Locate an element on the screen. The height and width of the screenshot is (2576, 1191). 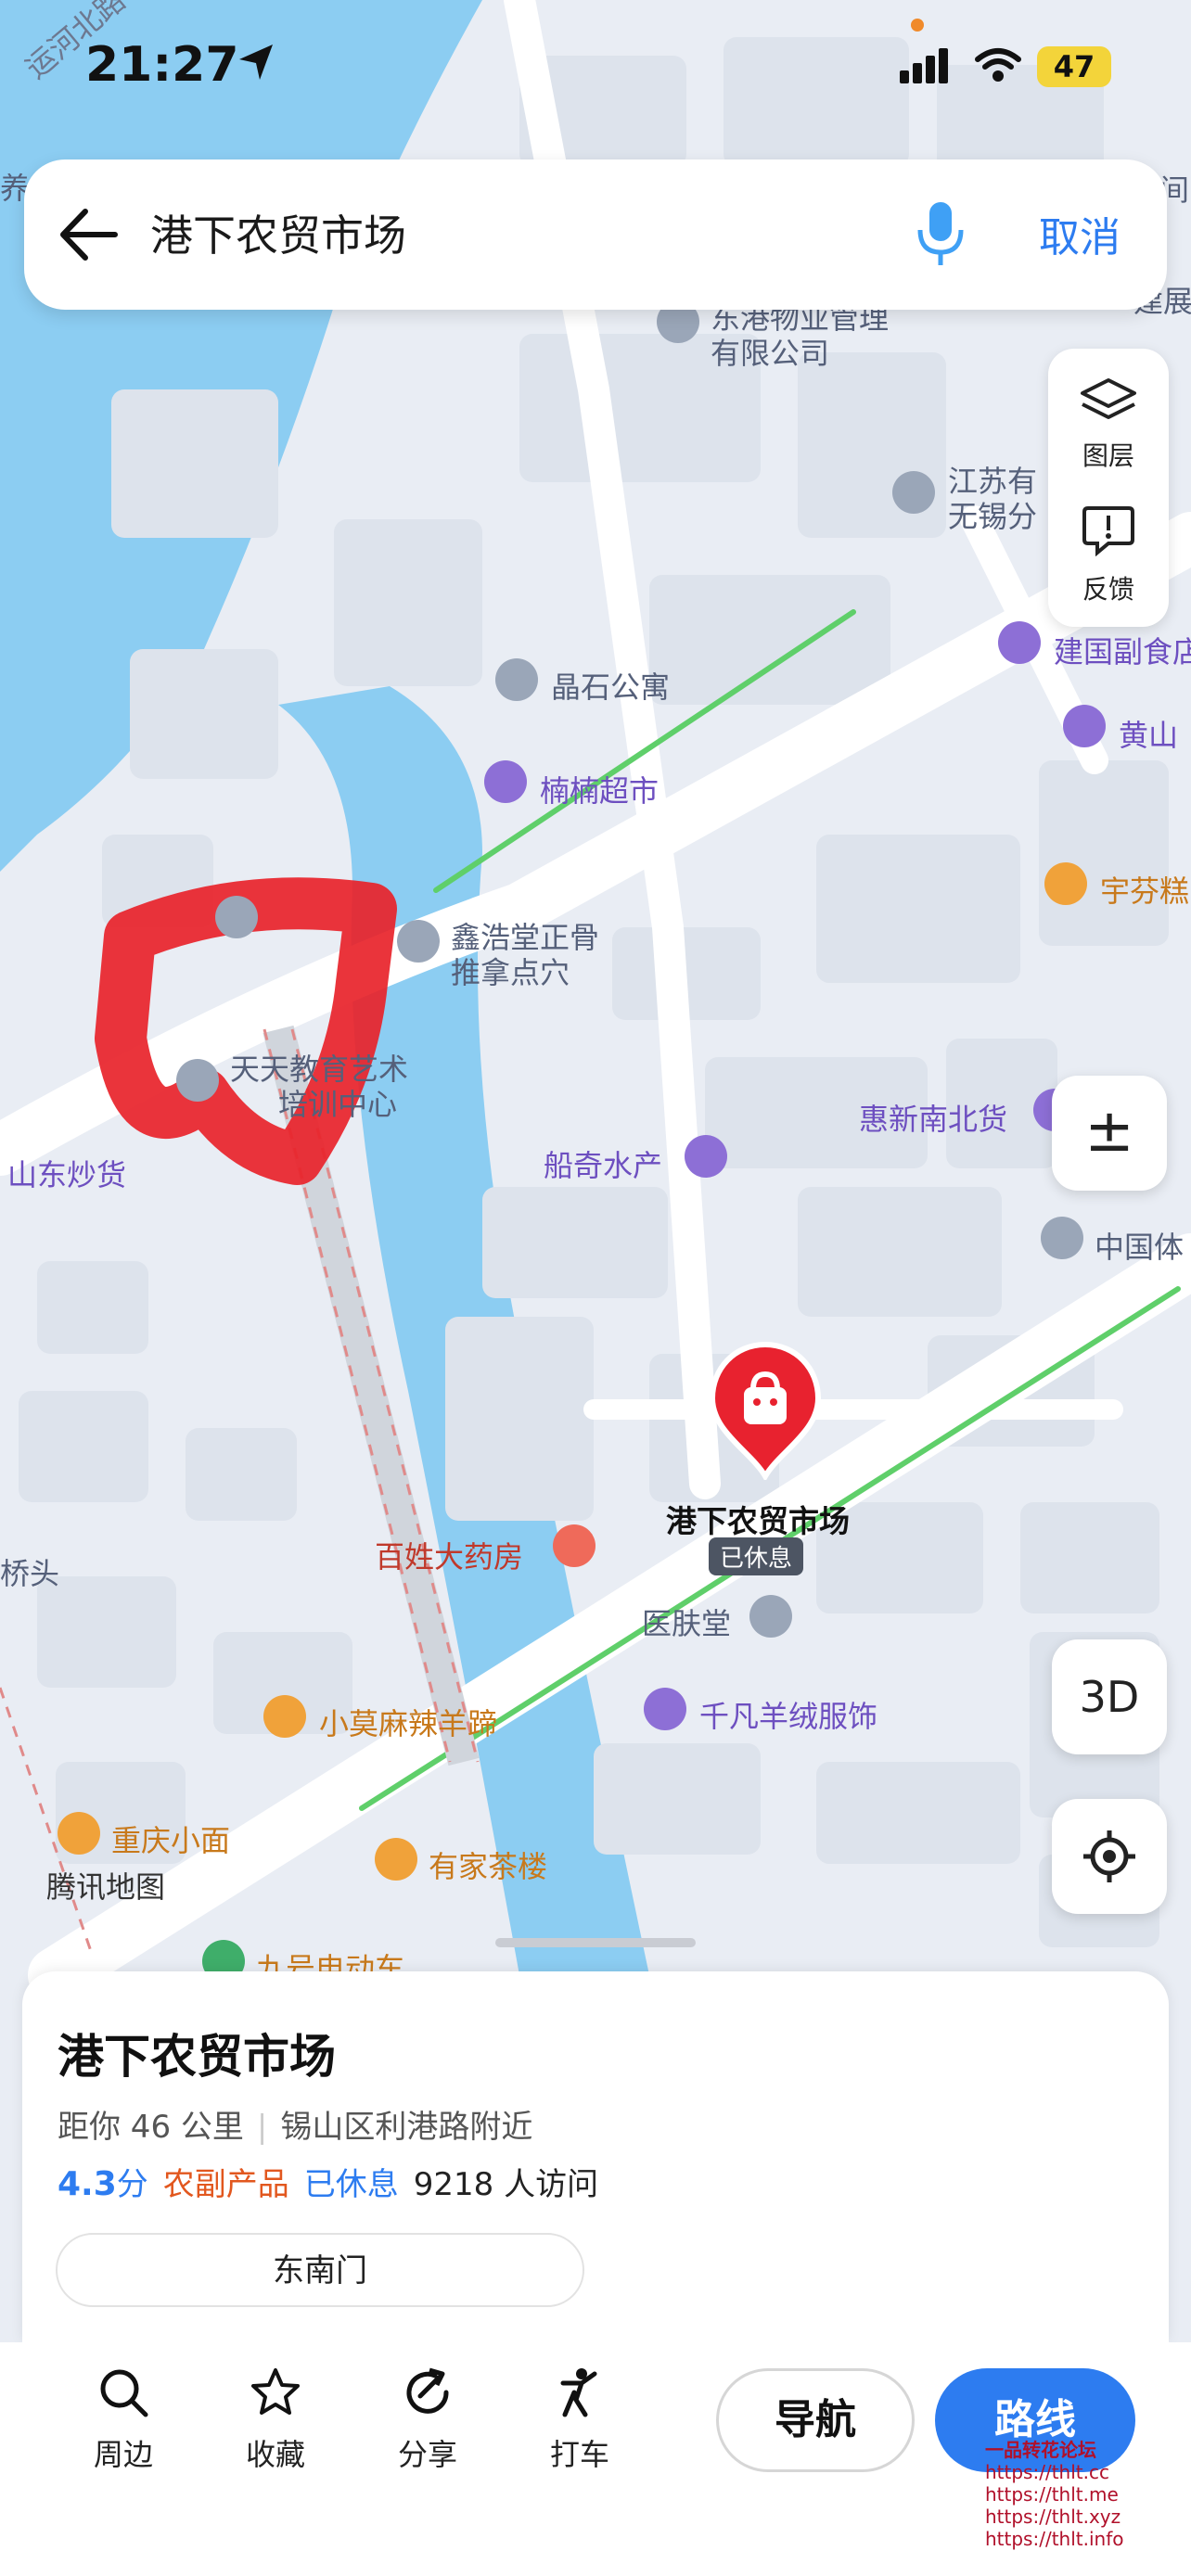
place-title: 港下农贸市场 is located at coordinates (197, 2057).